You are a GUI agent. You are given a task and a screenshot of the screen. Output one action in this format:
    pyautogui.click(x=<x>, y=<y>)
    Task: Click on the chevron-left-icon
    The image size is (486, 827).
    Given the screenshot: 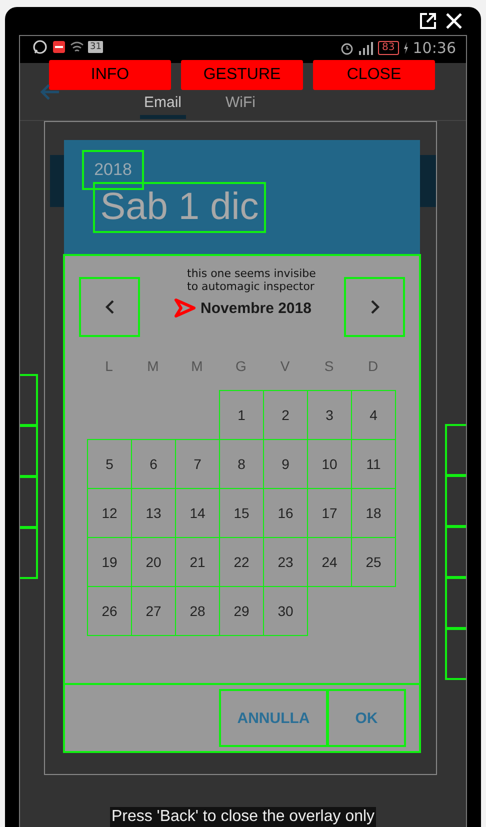 What is the action you would take?
    pyautogui.click(x=109, y=307)
    